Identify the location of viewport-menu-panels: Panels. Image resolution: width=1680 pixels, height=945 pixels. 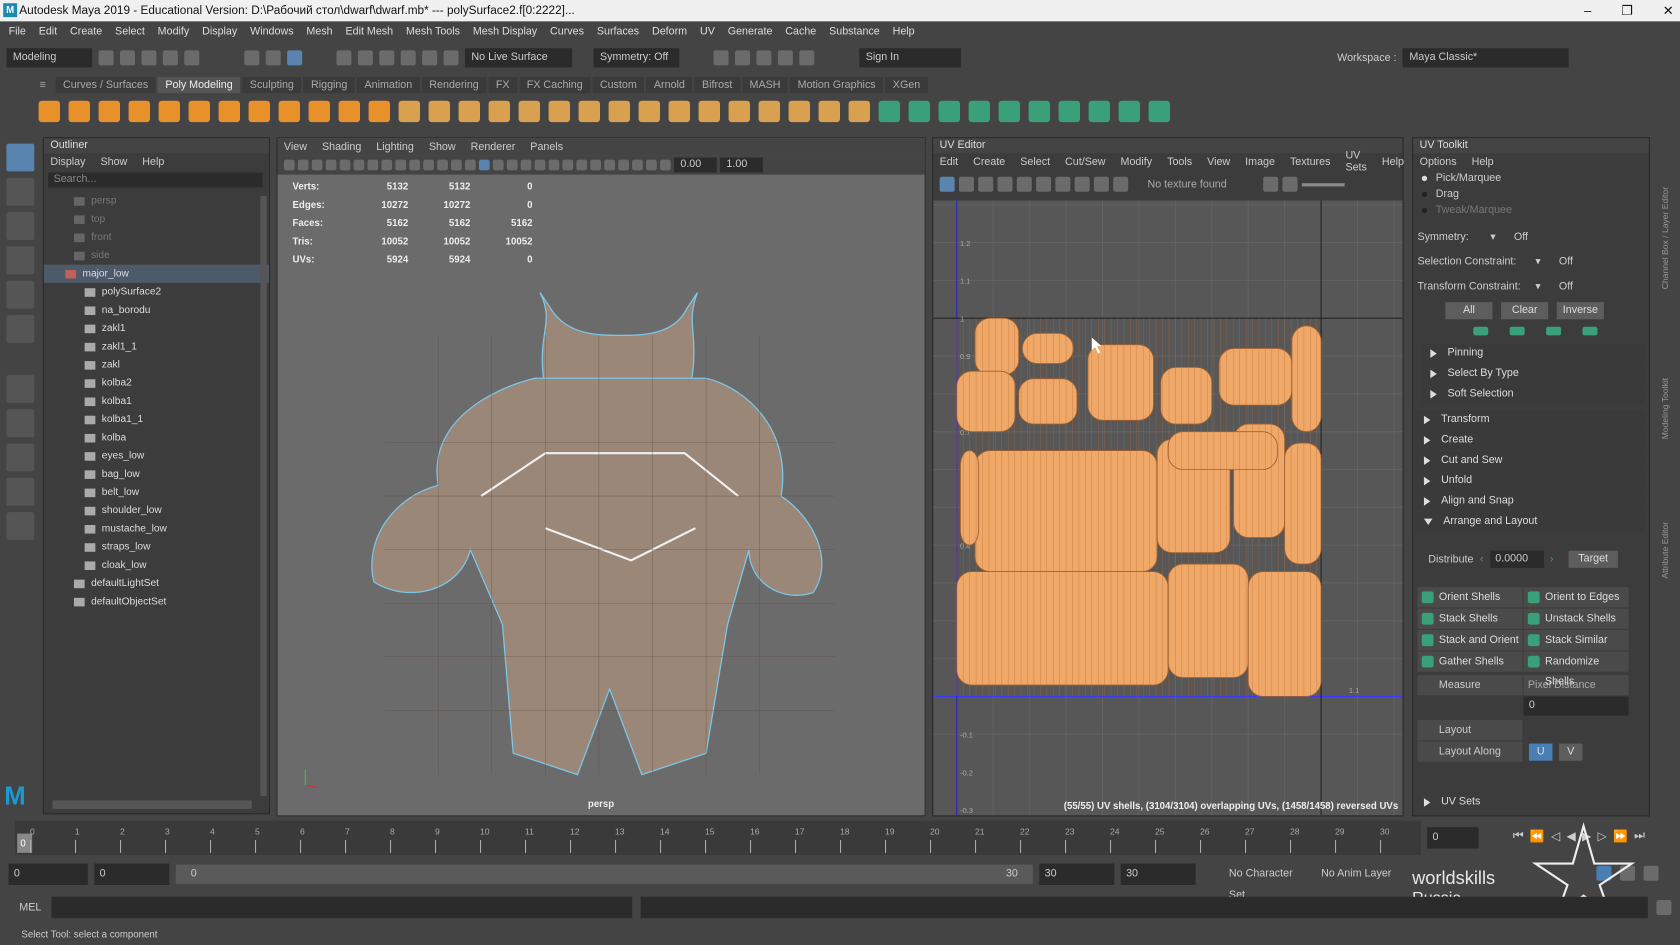
(546, 147).